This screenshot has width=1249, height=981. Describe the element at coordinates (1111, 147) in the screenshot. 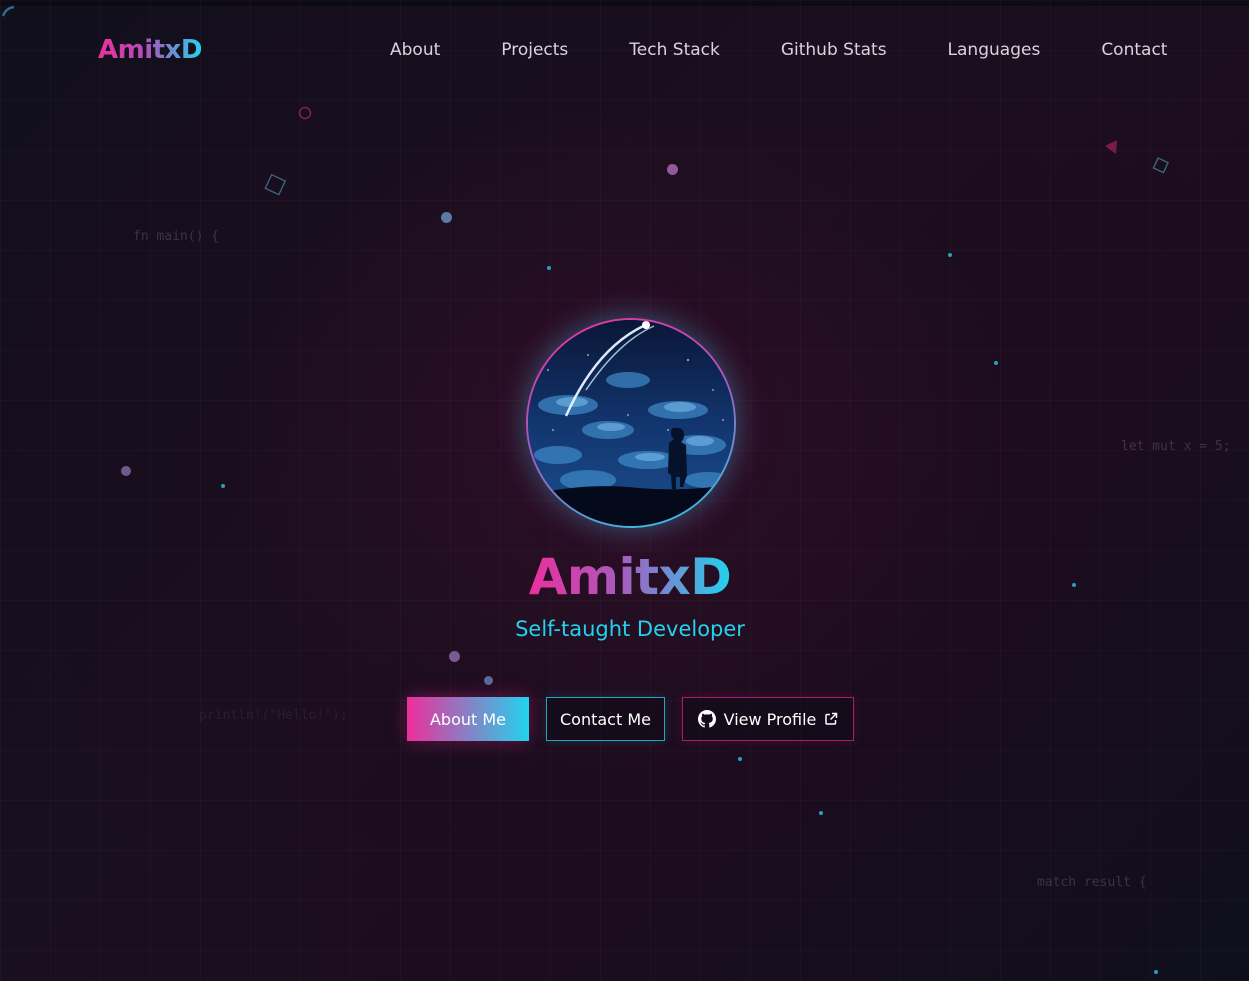

I see `triangle-shape` at that location.